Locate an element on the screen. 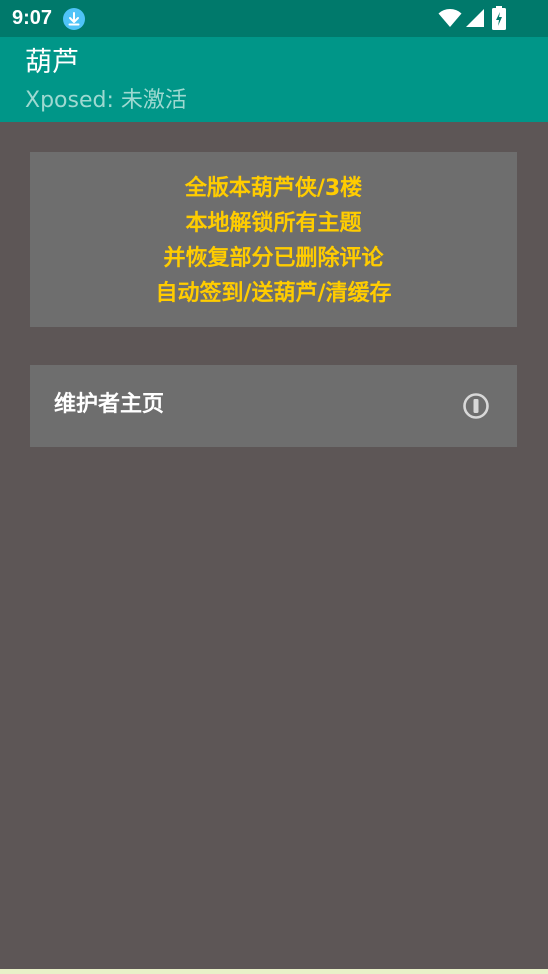 This screenshot has height=974, width=548. feature-line-1: 全版本葫芦侠/3楼 is located at coordinates (273, 188).